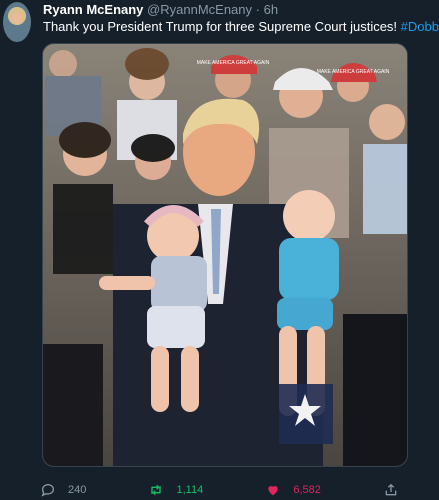  I want to click on share-icon, so click(391, 490).